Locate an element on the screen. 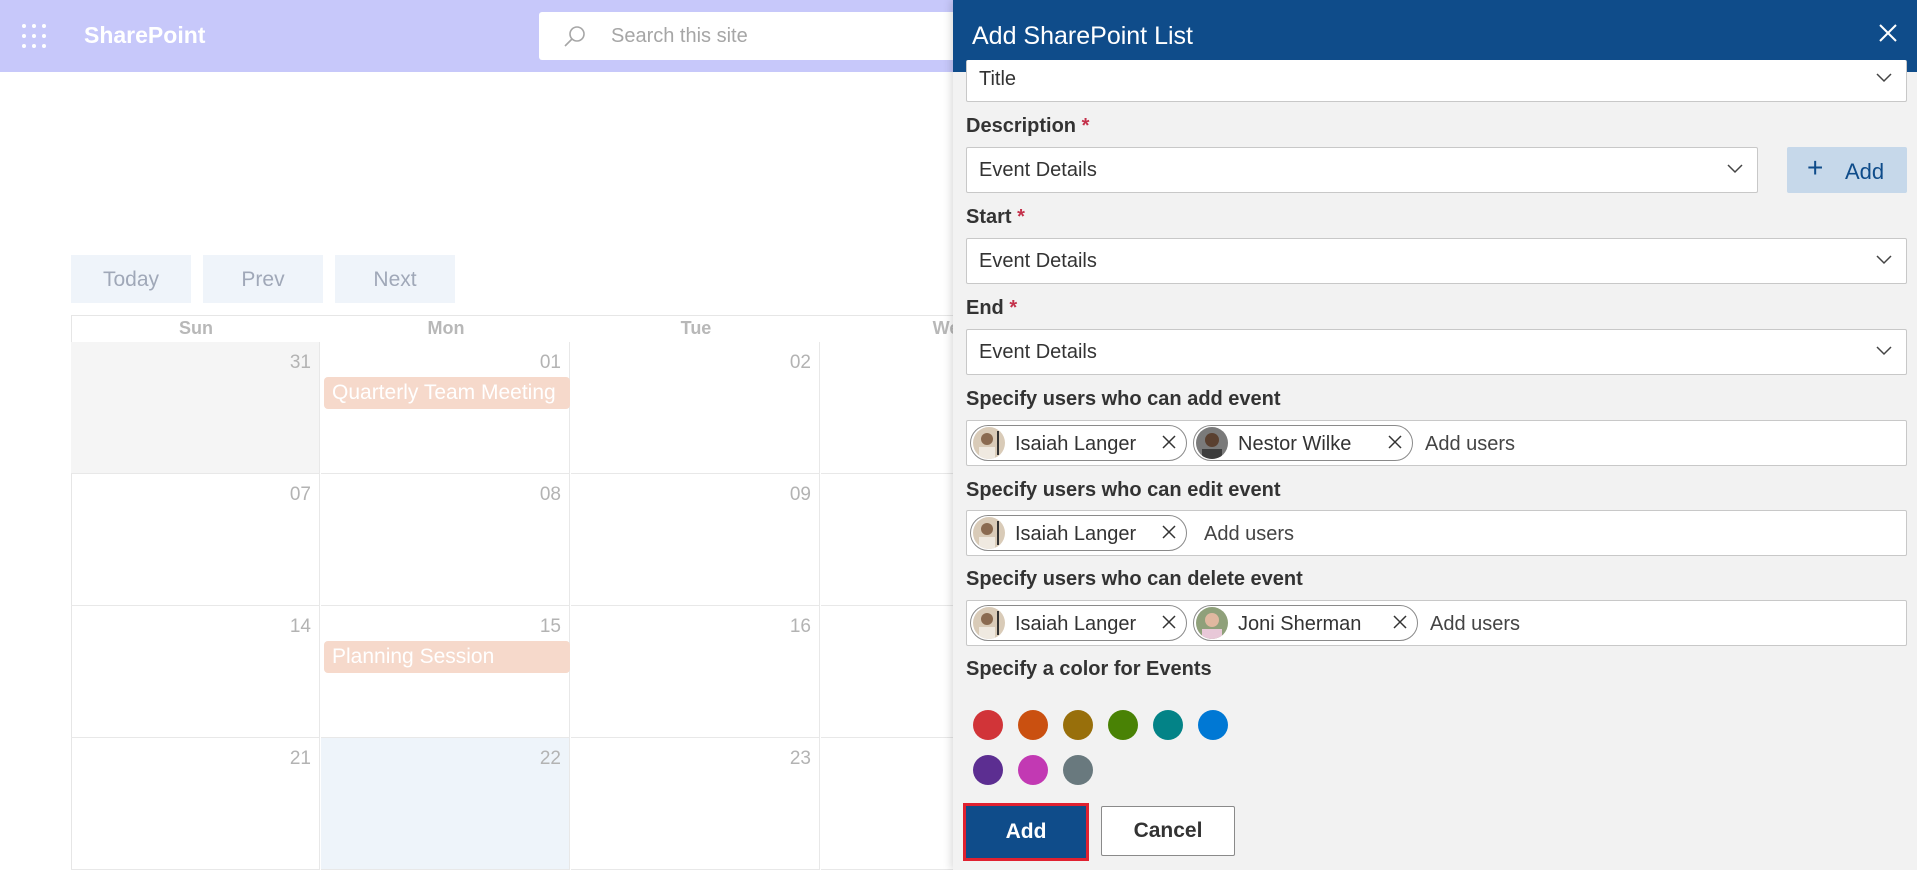 Image resolution: width=1917 pixels, height=870 pixels. calendar-day: 01 Quarterly Team Meeting is located at coordinates (445, 408).